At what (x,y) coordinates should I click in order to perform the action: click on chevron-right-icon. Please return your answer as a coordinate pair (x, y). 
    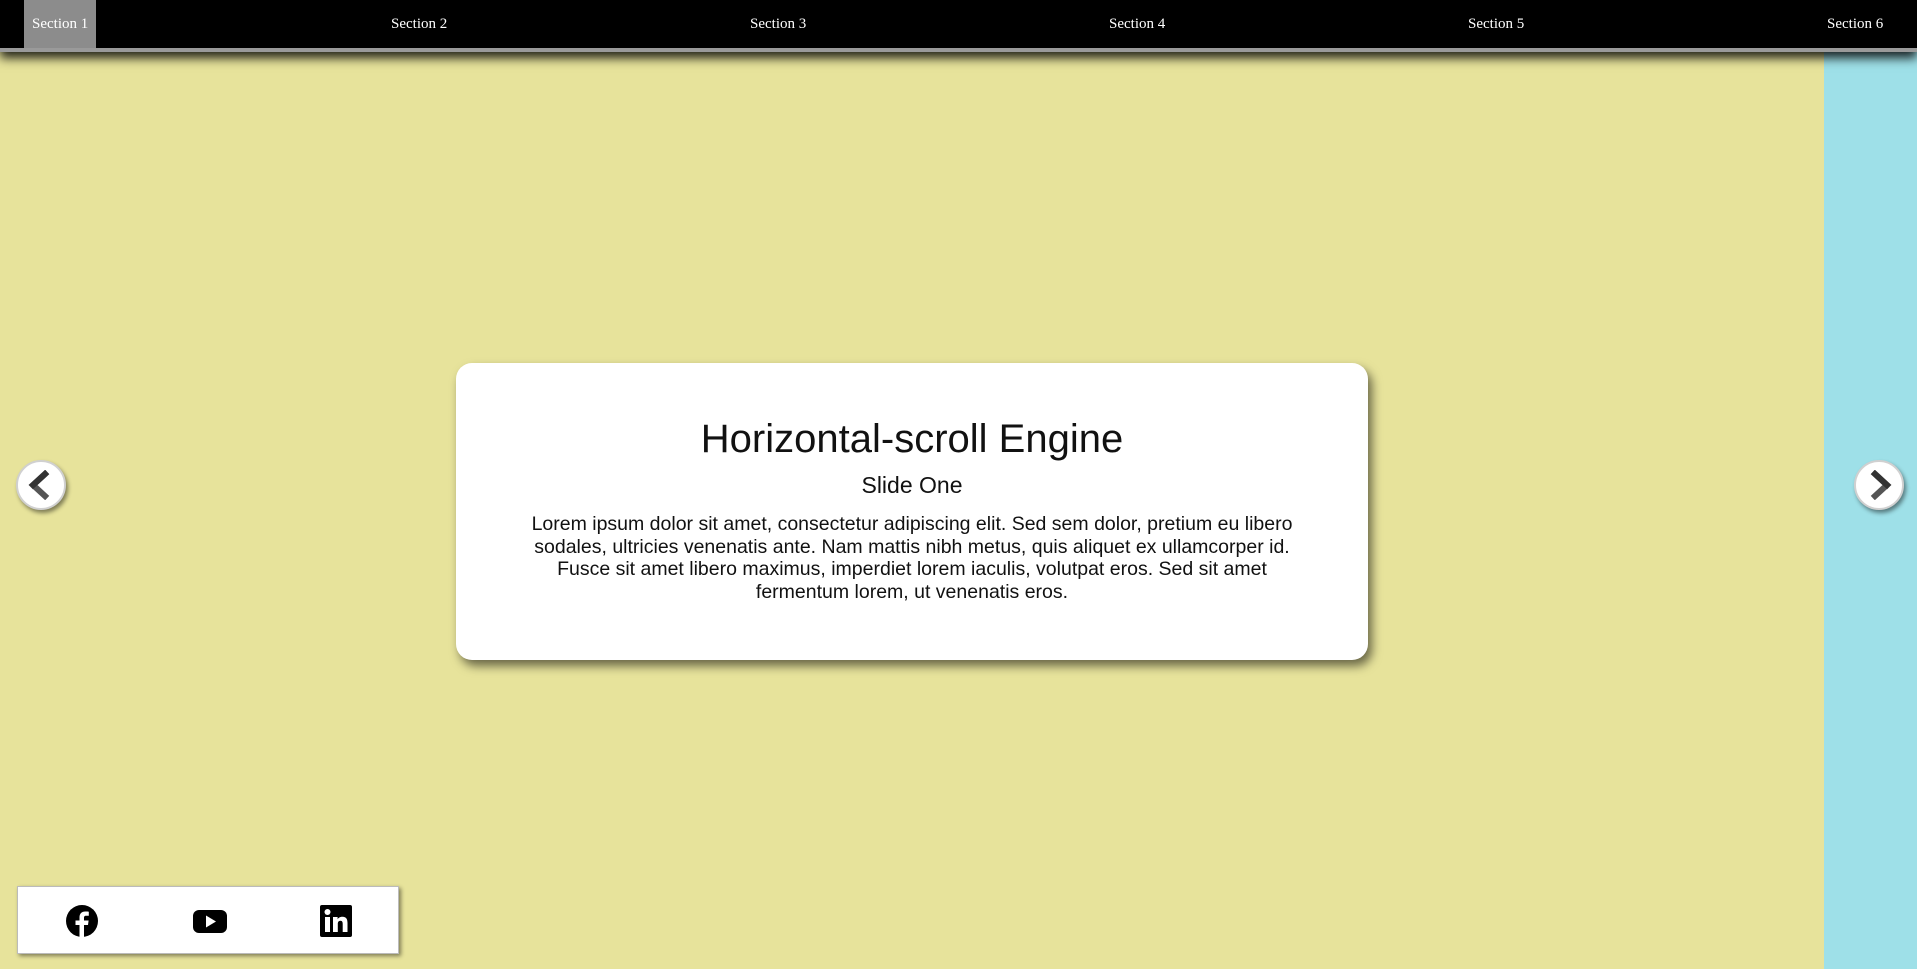
    Looking at the image, I should click on (1881, 485).